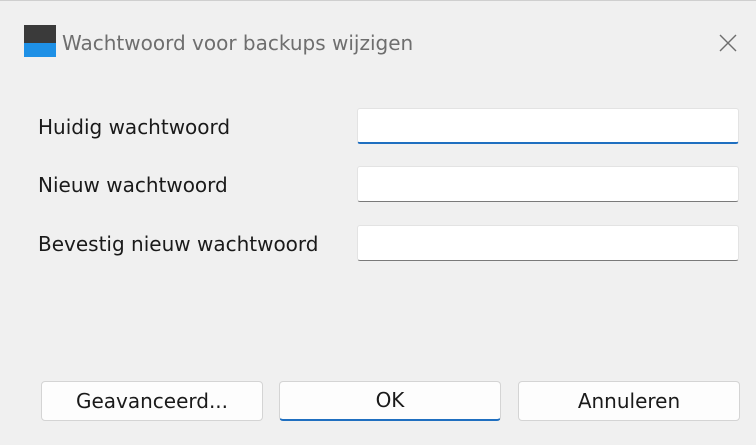 This screenshot has height=445, width=756. Describe the element at coordinates (40, 41) in the screenshot. I see `app-icon` at that location.